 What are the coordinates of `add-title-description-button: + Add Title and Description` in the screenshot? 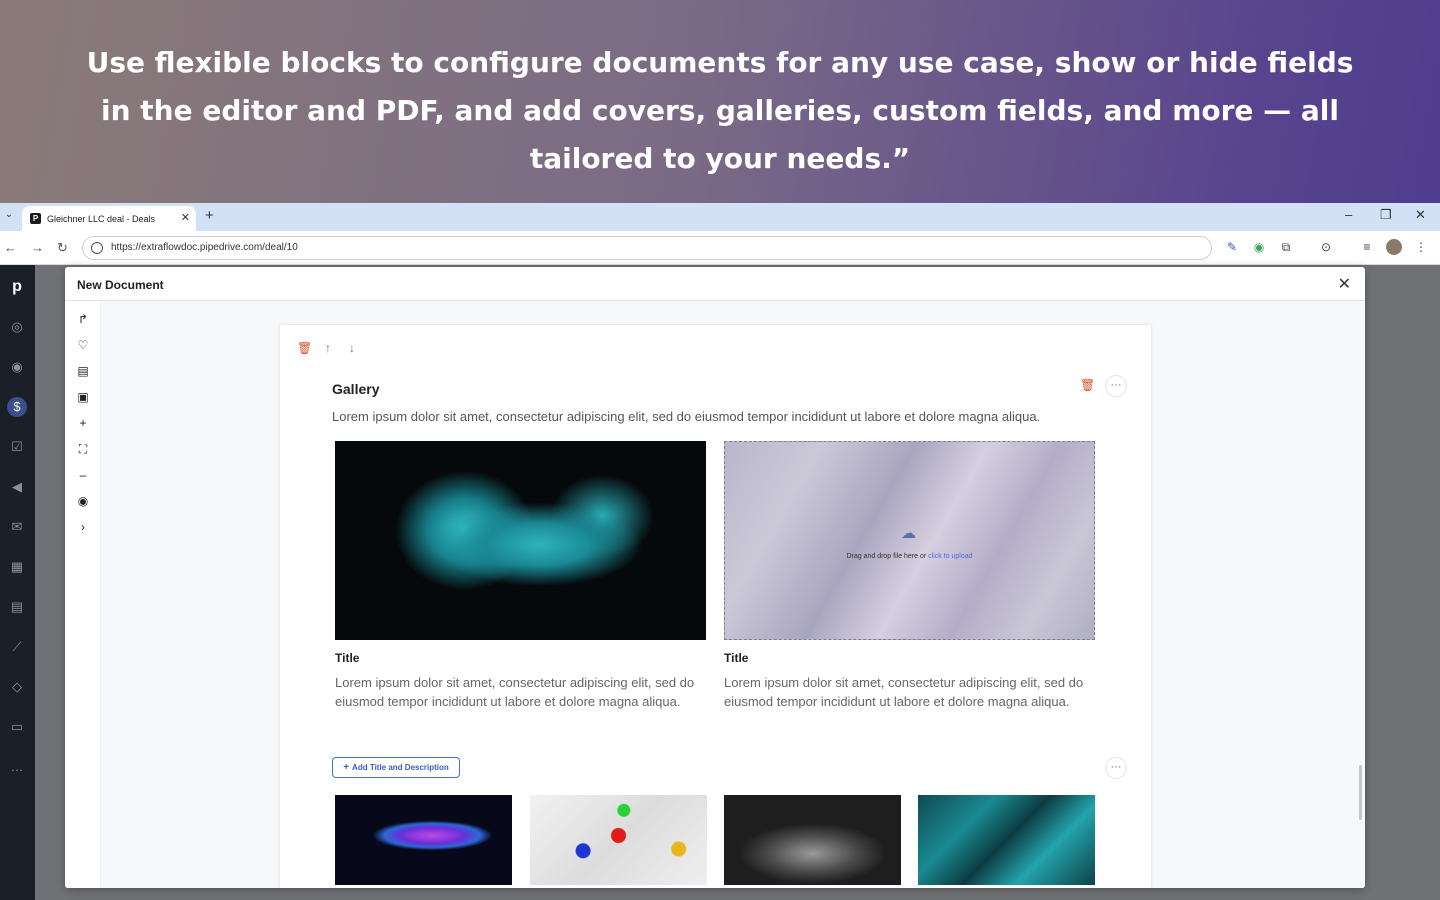 It's located at (396, 767).